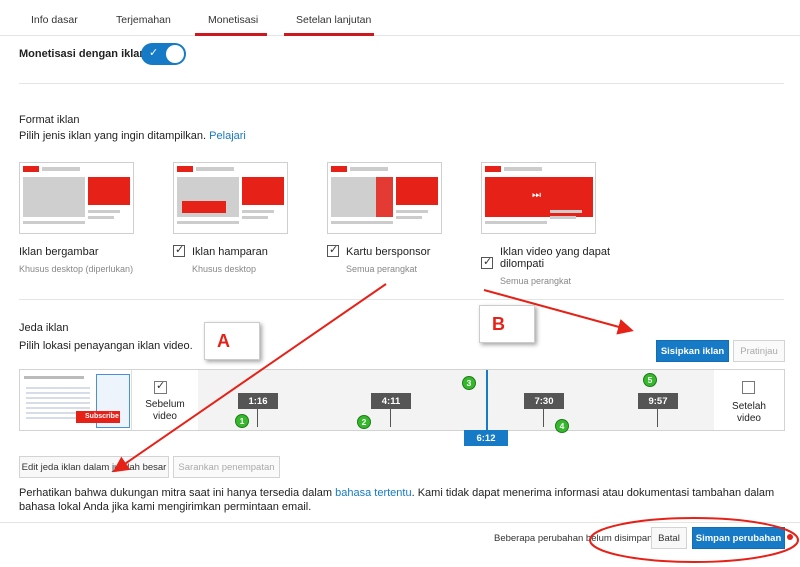 The width and height of the screenshot is (800, 567). What do you see at coordinates (507, 324) in the screenshot?
I see `annotation-callout-b: B` at bounding box center [507, 324].